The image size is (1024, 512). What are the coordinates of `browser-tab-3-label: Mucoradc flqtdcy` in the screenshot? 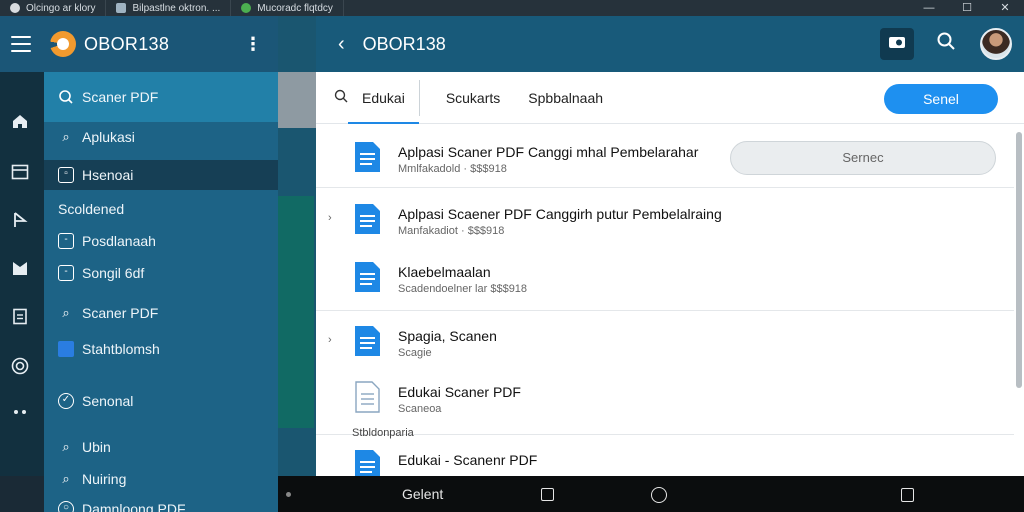 It's located at (295, 8).